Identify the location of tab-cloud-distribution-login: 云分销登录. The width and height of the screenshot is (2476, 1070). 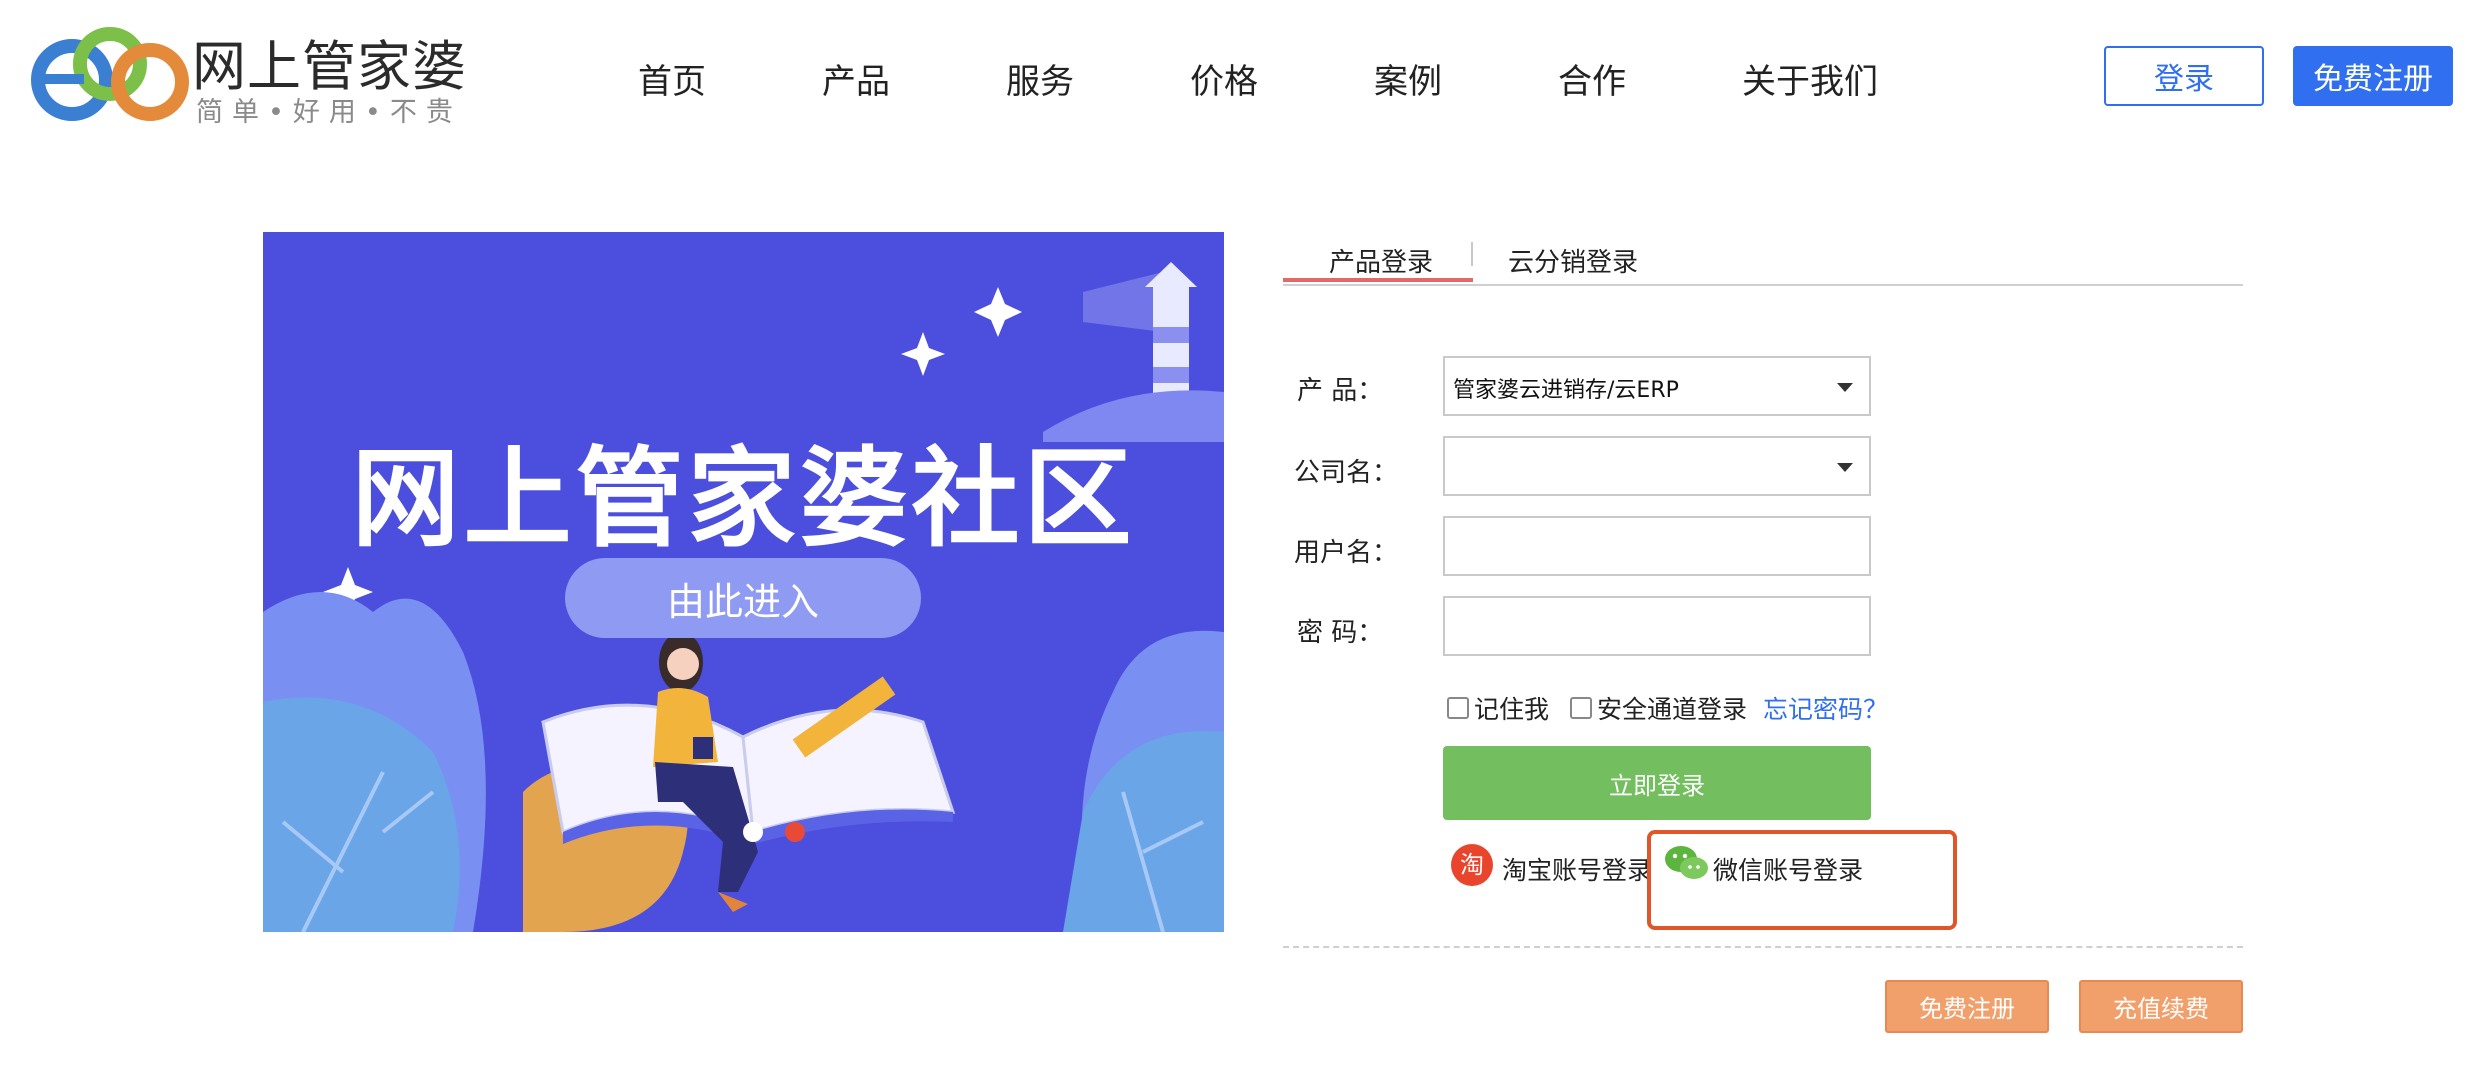
(1573, 260).